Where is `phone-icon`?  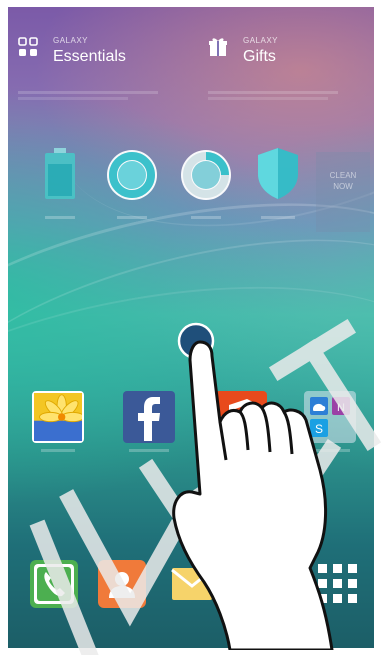
phone-icon is located at coordinates (54, 584).